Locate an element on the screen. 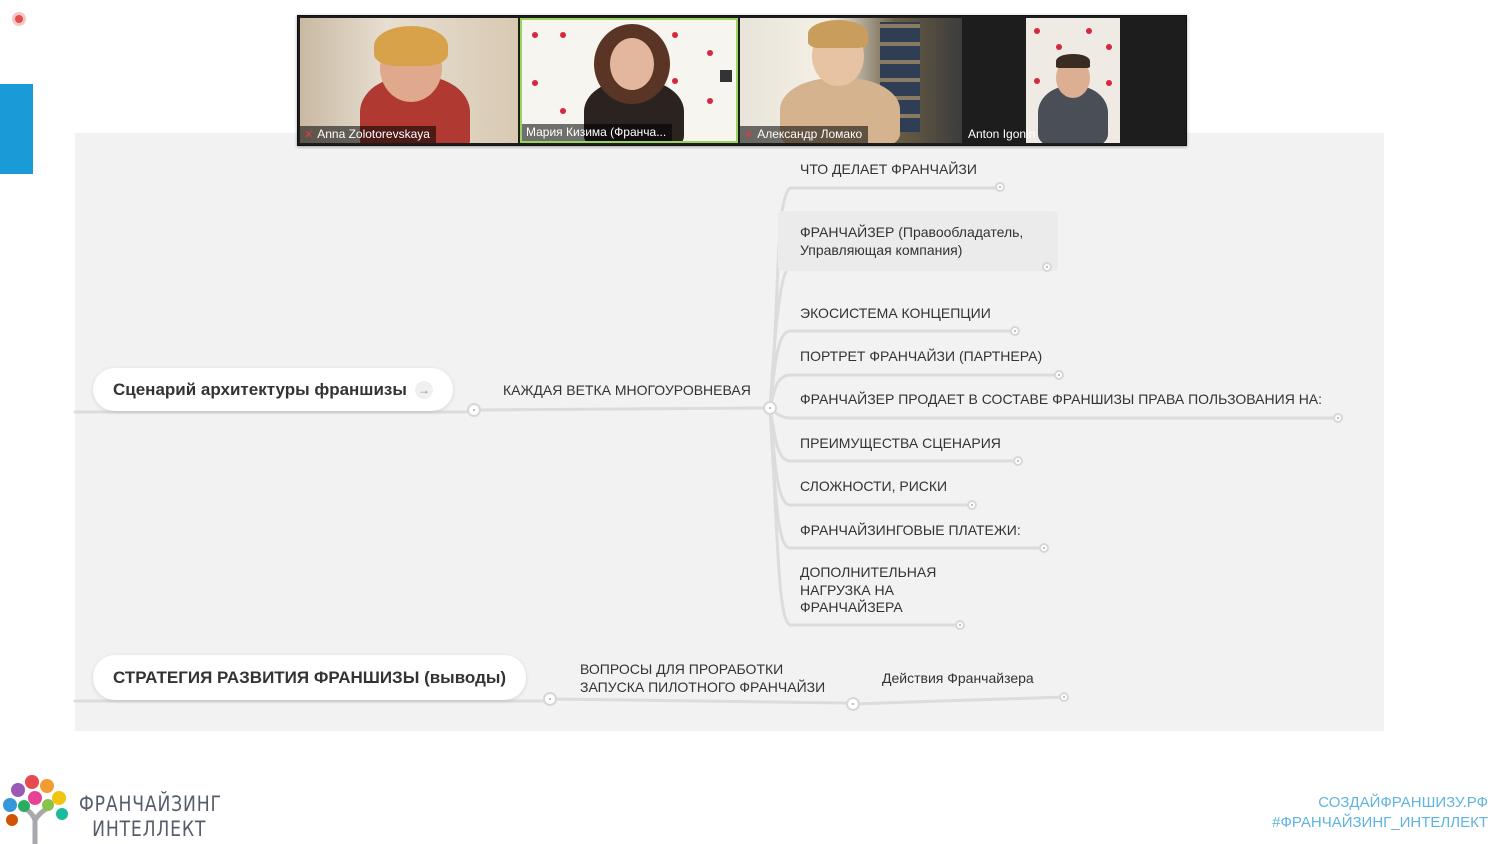 The image size is (1500, 844). branch-label: КАЖДАЯ ВЕТКА МНОГОУРОВНЕВАЯ is located at coordinates (627, 391).